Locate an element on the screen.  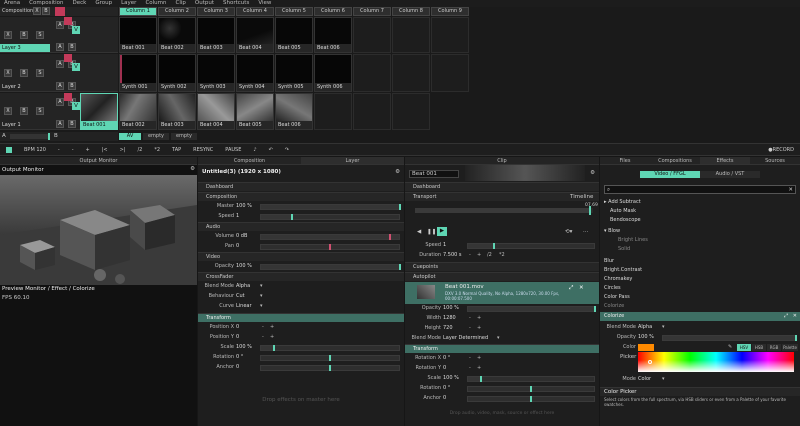
colorize-opacity-value: 100 % is located at coordinates (646, 337).